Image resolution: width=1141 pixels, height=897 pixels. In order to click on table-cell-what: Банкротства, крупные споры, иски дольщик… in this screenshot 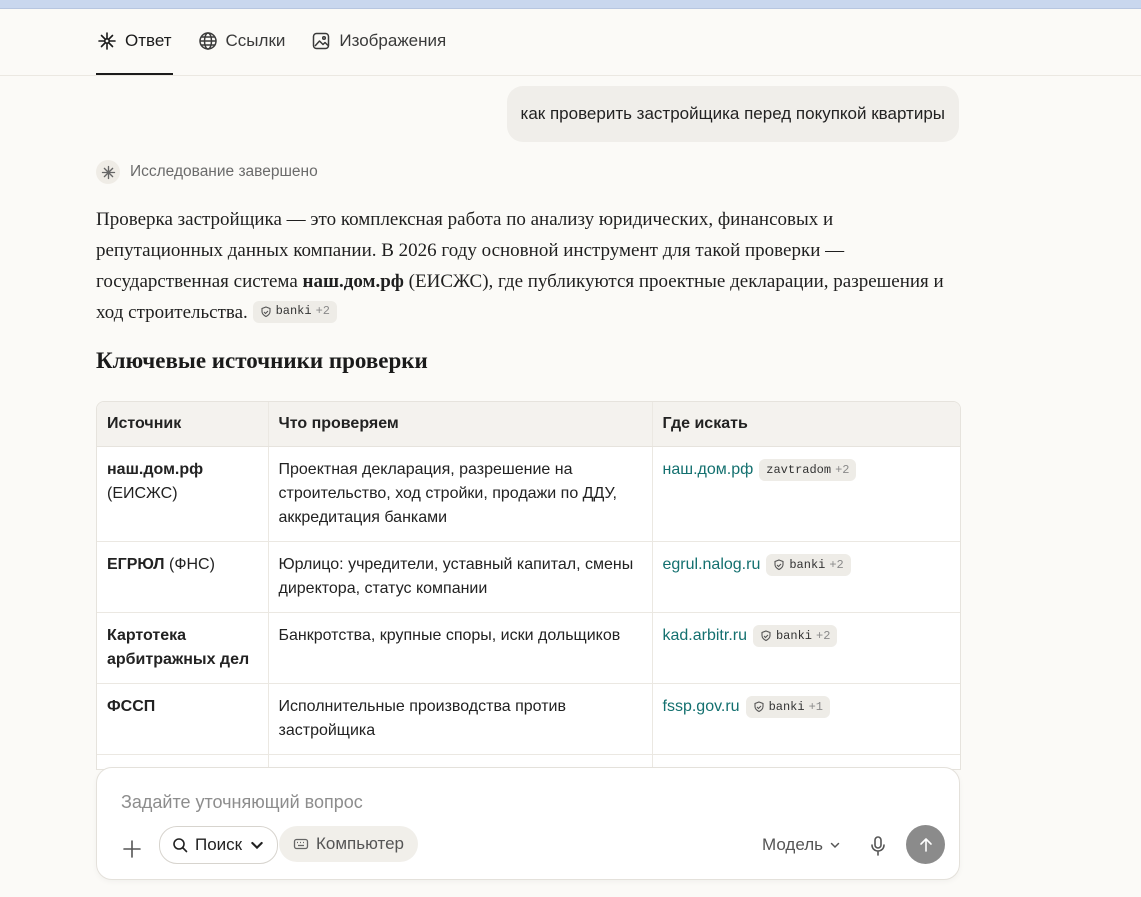, I will do `click(459, 648)`.